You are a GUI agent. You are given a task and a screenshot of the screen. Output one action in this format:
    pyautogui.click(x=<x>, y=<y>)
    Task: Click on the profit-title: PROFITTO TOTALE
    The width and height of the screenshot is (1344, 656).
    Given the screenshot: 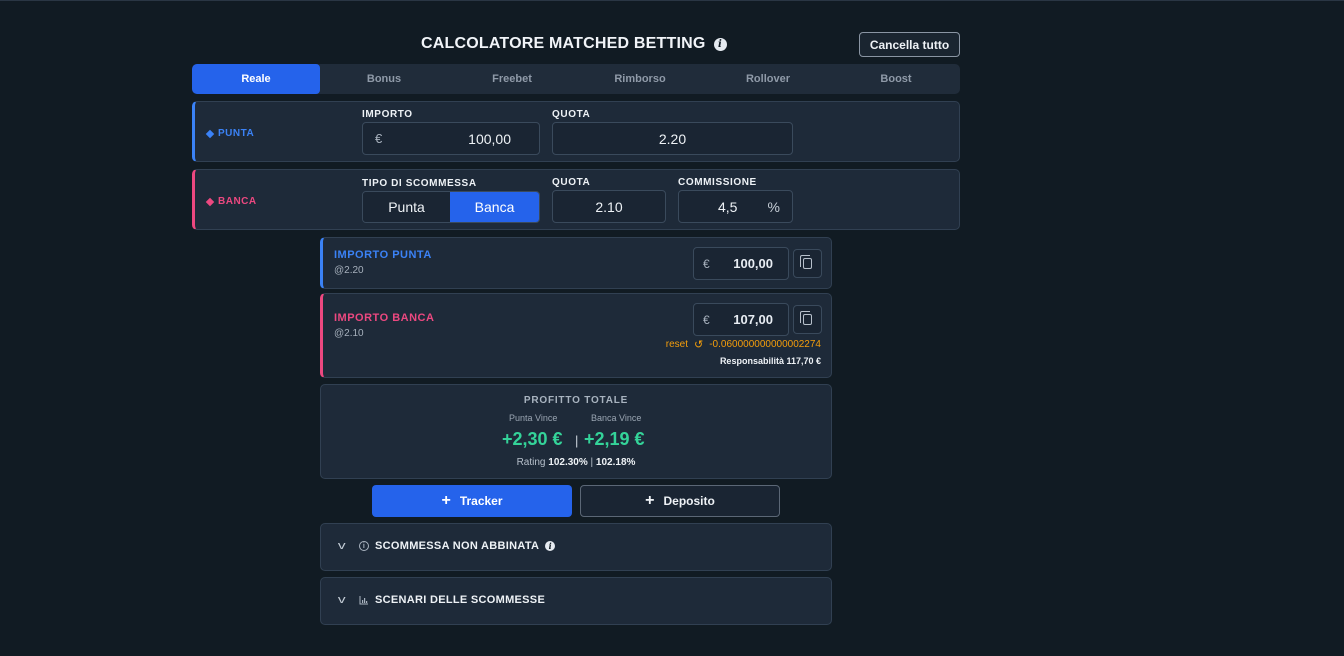 What is the action you would take?
    pyautogui.click(x=576, y=400)
    